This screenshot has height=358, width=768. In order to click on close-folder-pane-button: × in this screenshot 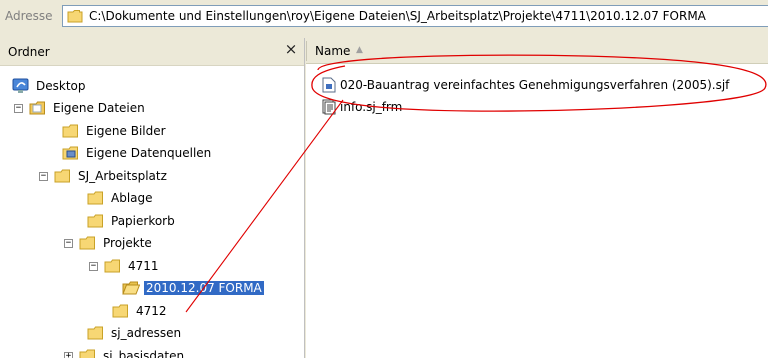, I will do `click(291, 49)`.